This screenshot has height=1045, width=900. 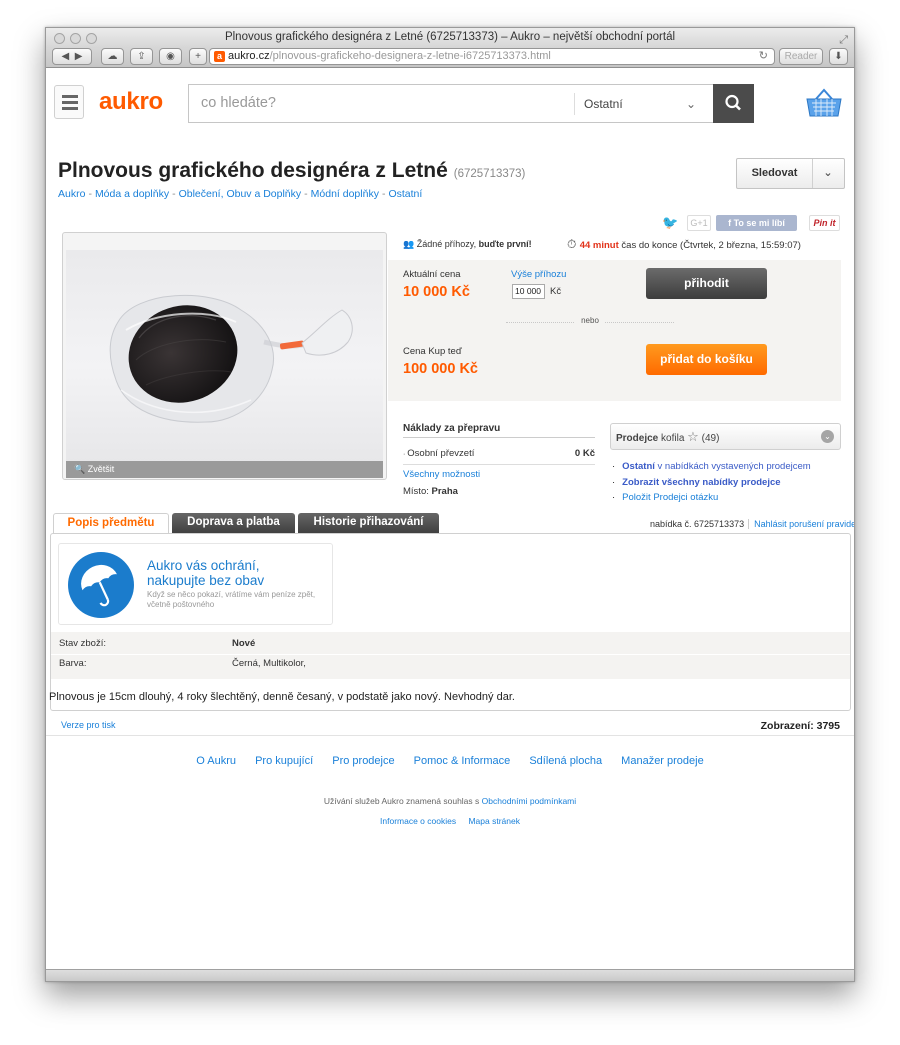 What do you see at coordinates (763, 56) in the screenshot?
I see `reload-icon: ↻` at bounding box center [763, 56].